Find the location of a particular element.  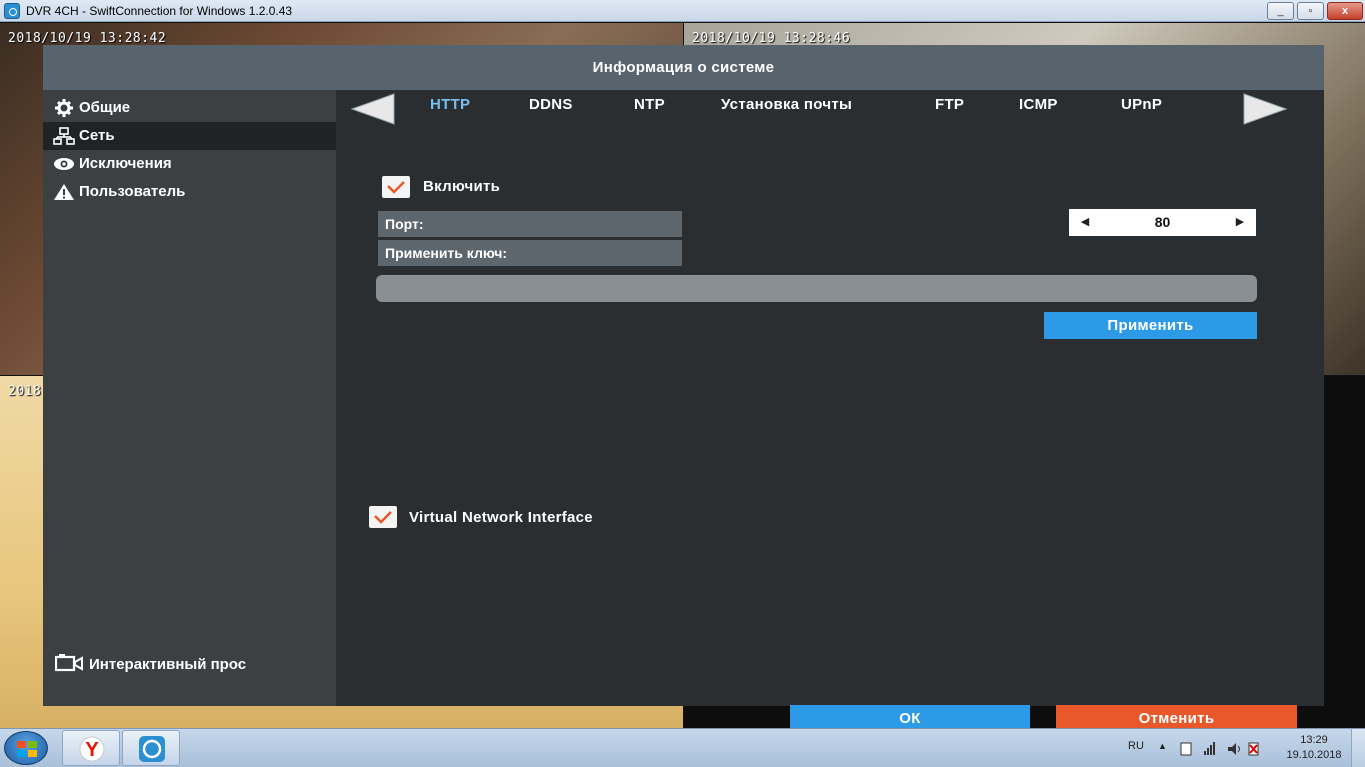

taskbar-yandex-browser: Y is located at coordinates (91, 748).